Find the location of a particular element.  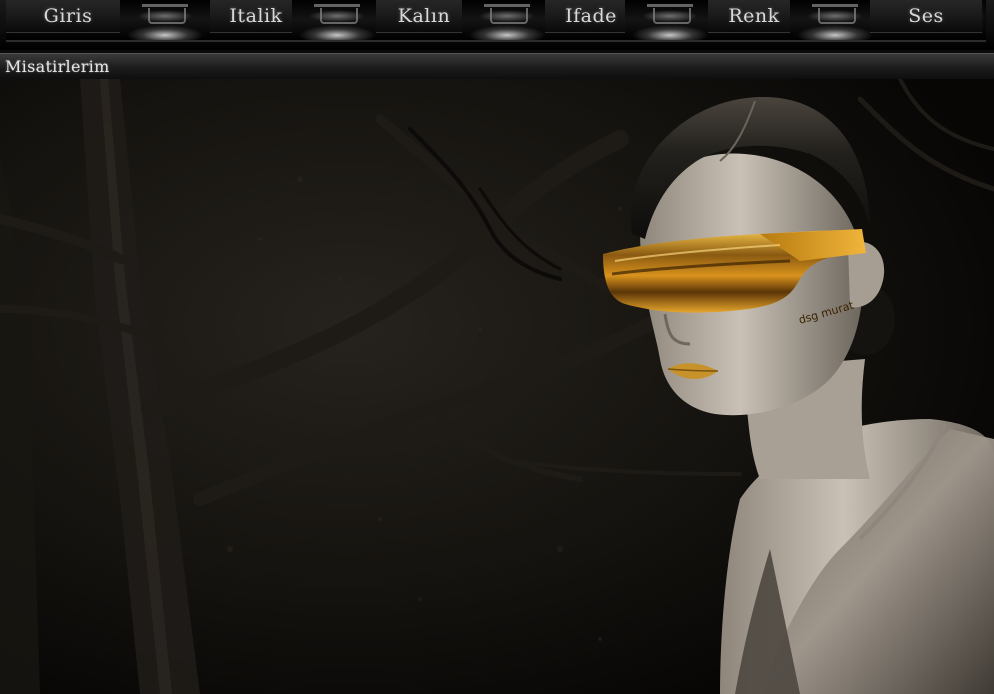

top-menu-bar: Giris Italik Kalın Ifade Renk Ses is located at coordinates (497, 25).